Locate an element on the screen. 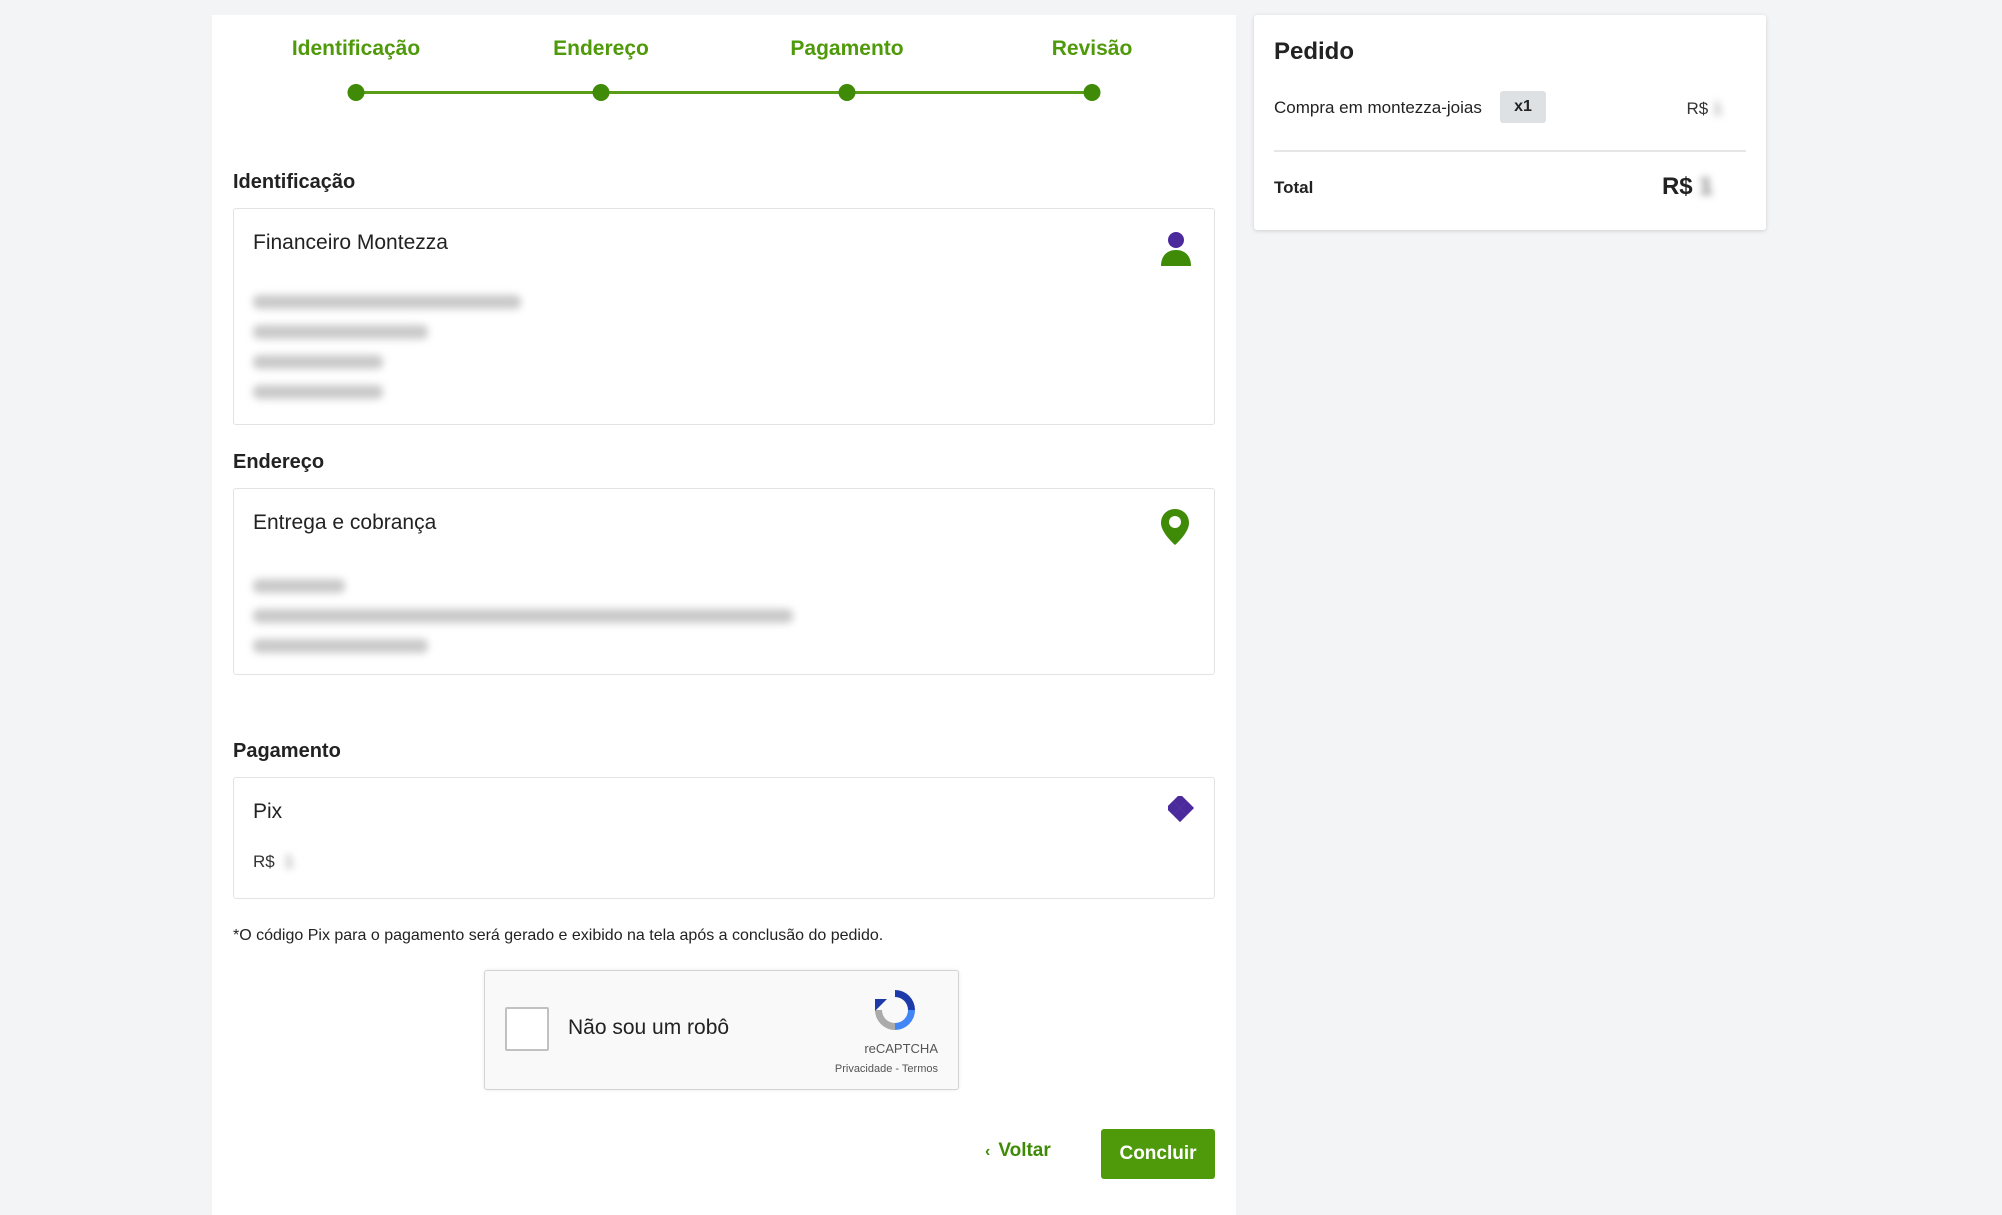 The width and height of the screenshot is (2002, 1215). identification-card: Financeiro Montezza is located at coordinates (724, 316).